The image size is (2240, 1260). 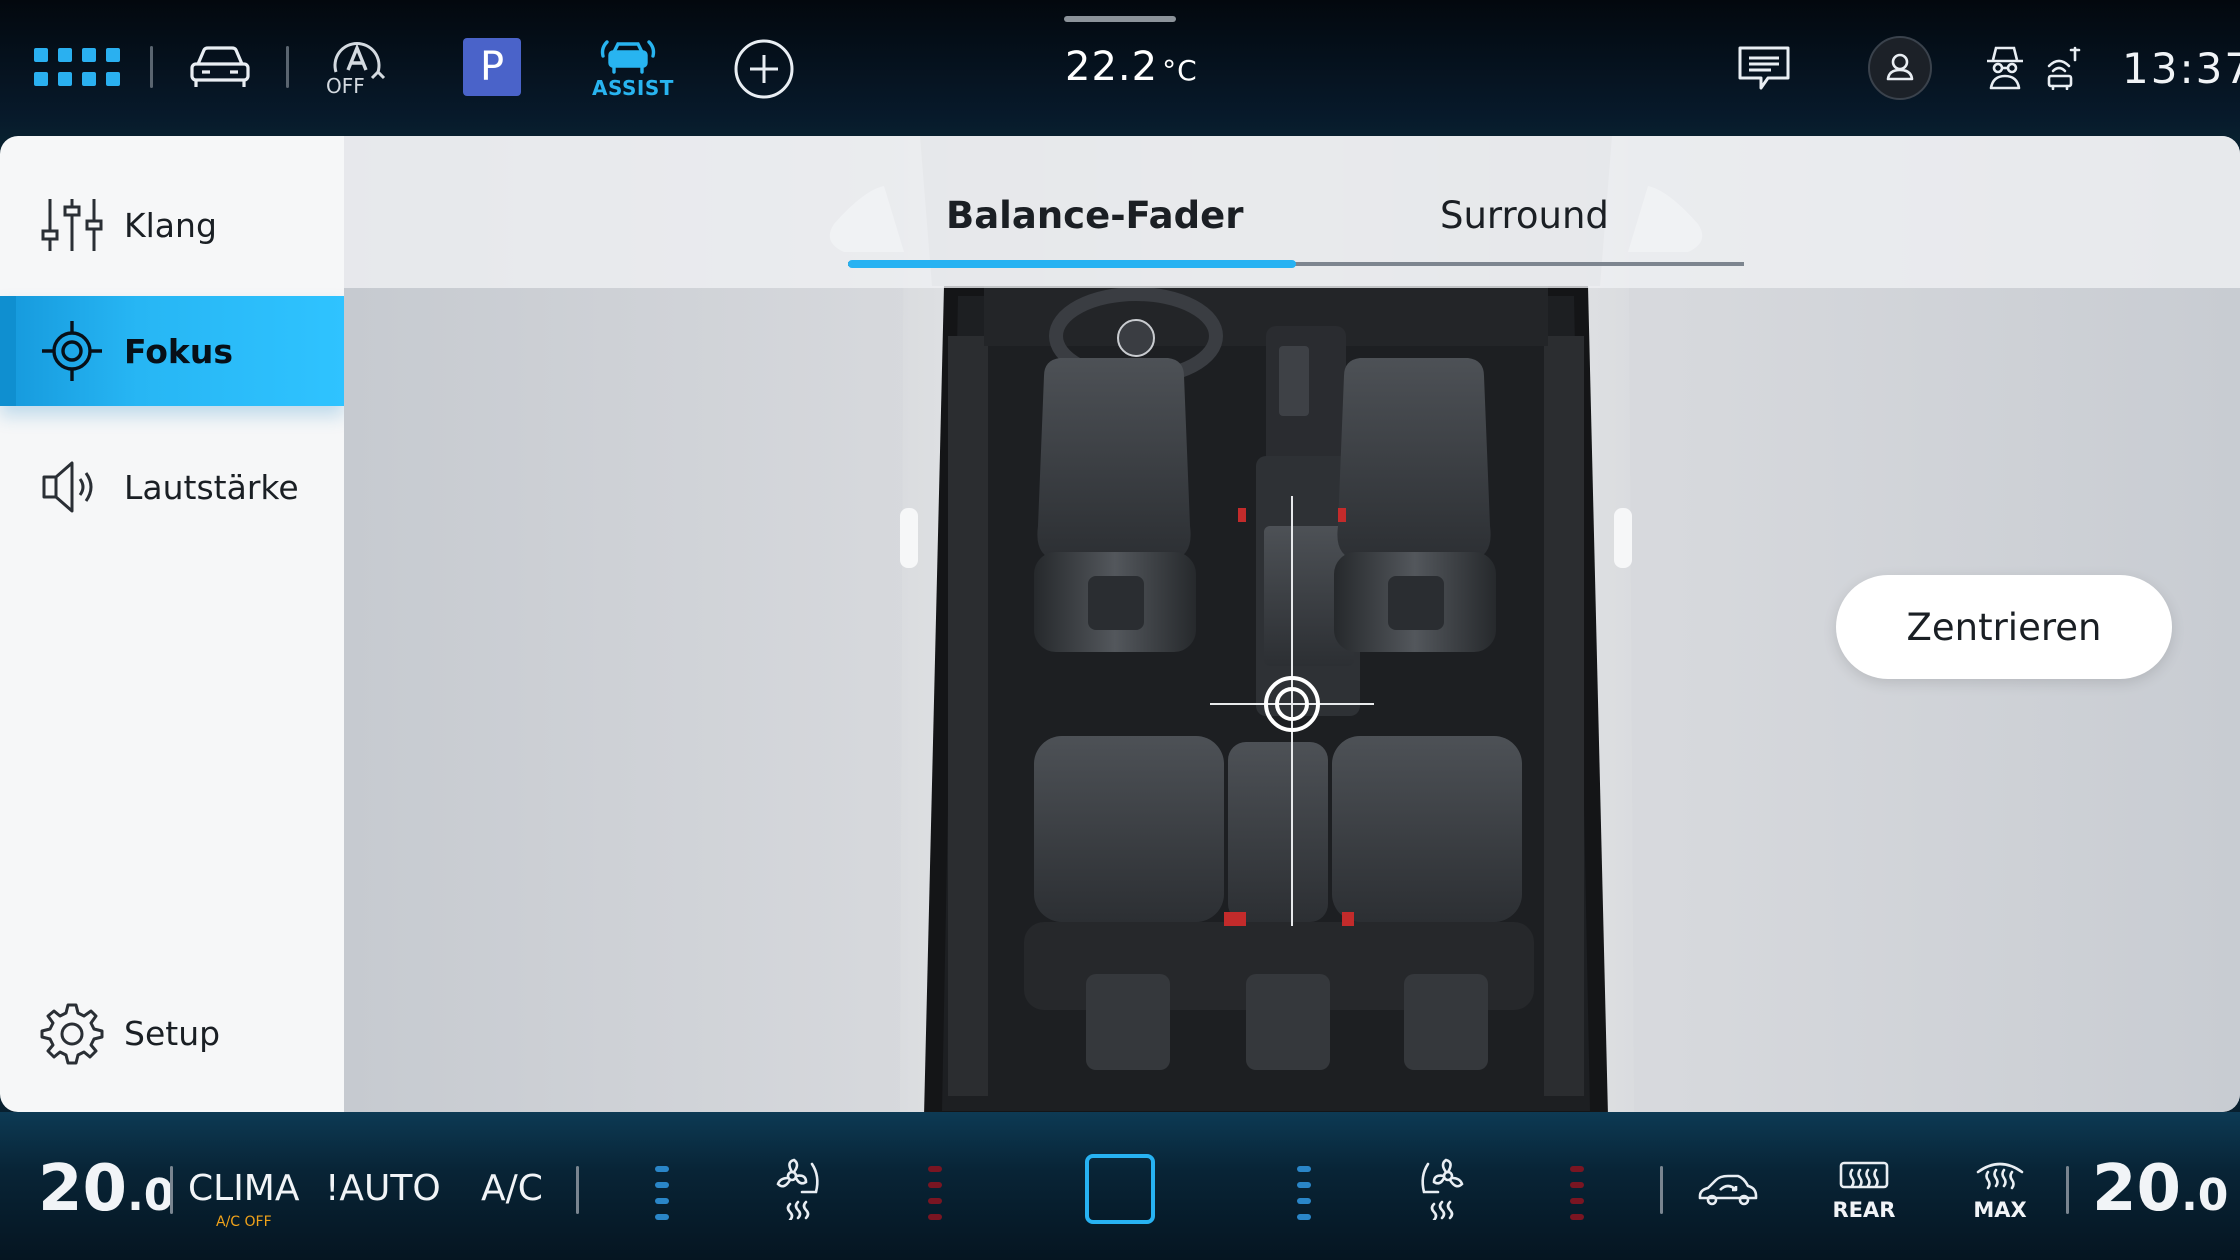 I want to click on passenger-temperature: 20.0, so click(x=2160, y=1189).